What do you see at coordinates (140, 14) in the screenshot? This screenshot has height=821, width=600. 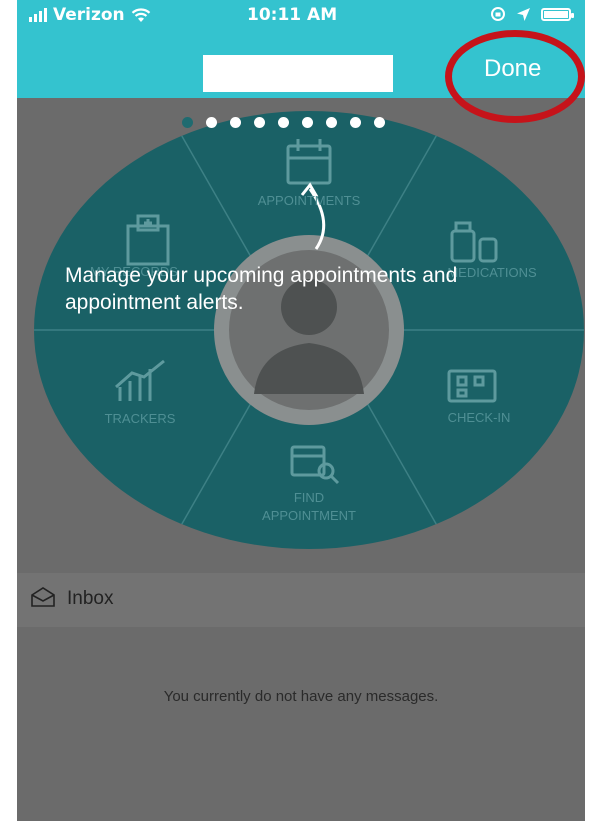 I see `wifi-icon` at bounding box center [140, 14].